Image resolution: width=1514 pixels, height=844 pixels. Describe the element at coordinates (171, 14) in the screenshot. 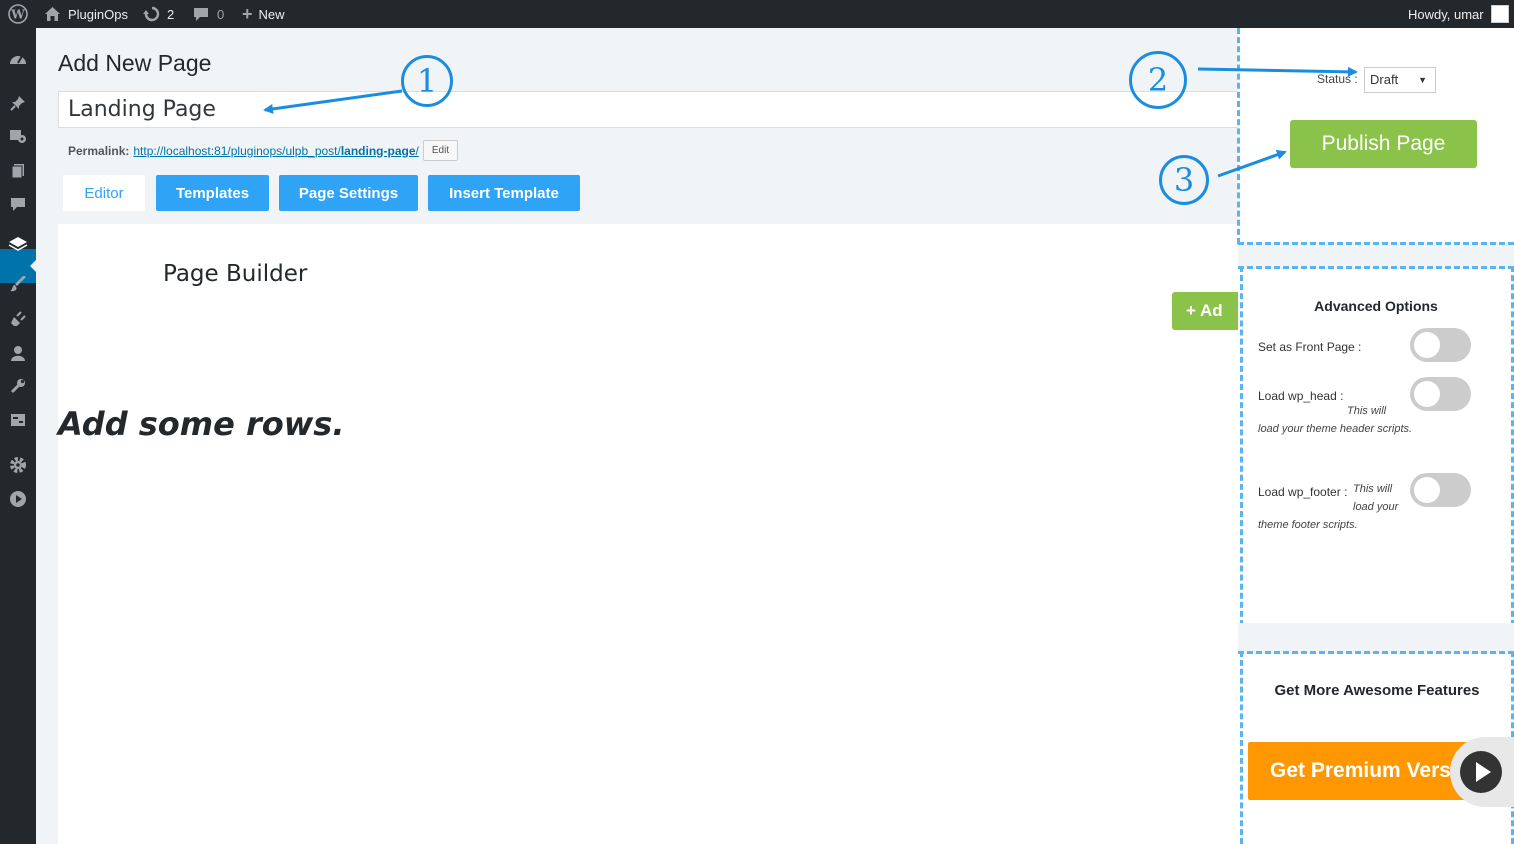

I see `updates-count: 2` at that location.